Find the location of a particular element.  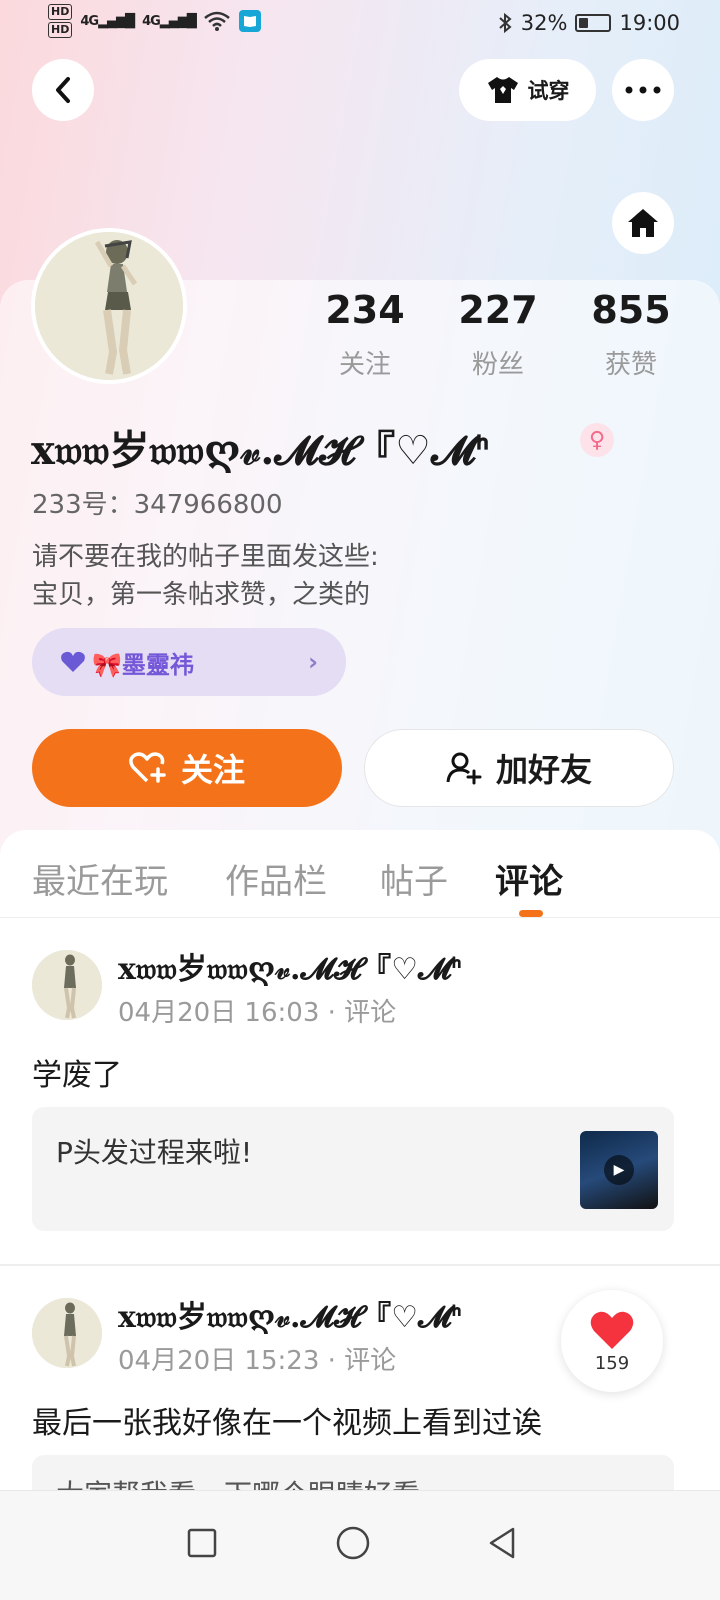

stat-number: 234 is located at coordinates (365, 310).